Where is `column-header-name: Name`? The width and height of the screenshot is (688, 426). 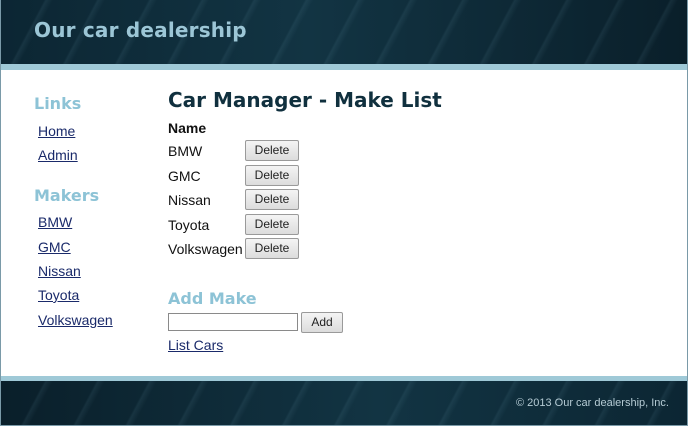 column-header-name: Name is located at coordinates (187, 128).